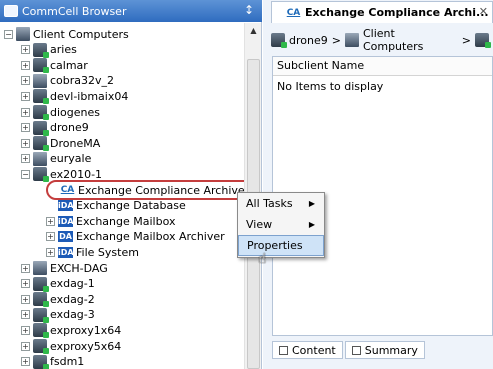 The image size is (493, 369). I want to click on tree-item: + diogenes, so click(60, 112).